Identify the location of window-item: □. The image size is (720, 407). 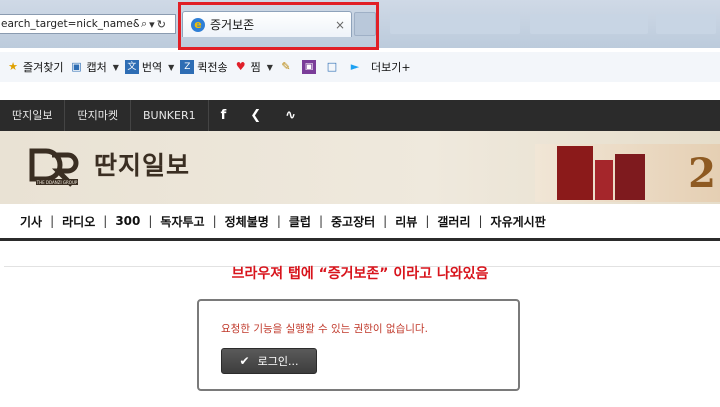
(333, 67).